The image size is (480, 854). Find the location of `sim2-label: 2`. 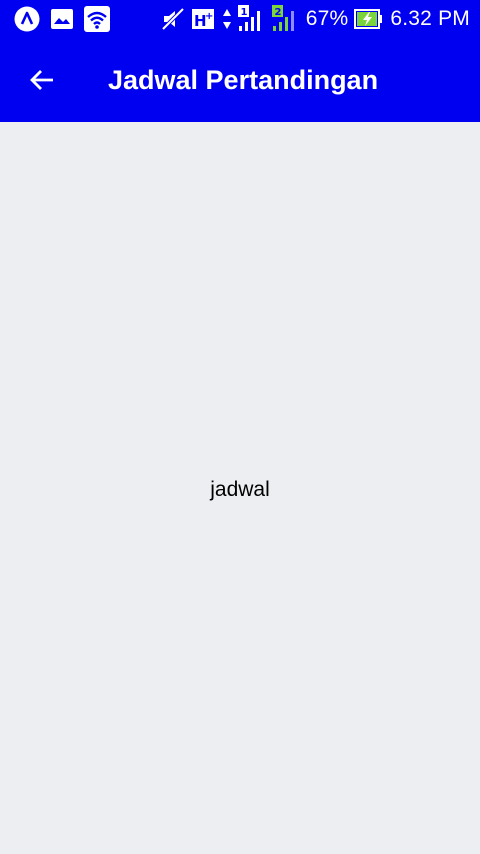

sim2-label: 2 is located at coordinates (277, 12).